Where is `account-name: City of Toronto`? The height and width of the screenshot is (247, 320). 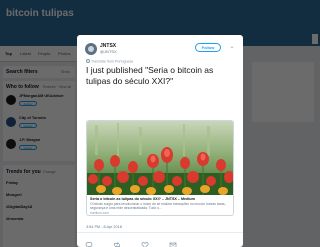
account-name: City of Toronto is located at coordinates (32, 118).